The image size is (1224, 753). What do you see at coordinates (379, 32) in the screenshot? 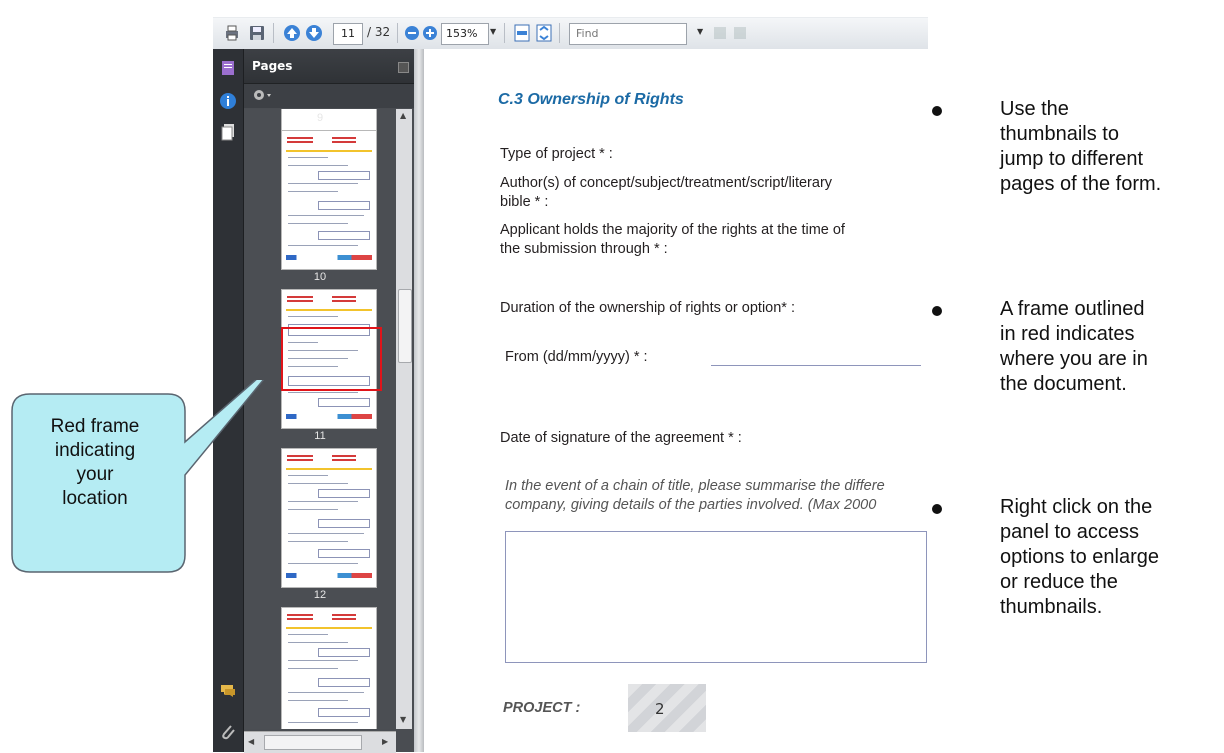
I see `page-total-label: / 32` at bounding box center [379, 32].